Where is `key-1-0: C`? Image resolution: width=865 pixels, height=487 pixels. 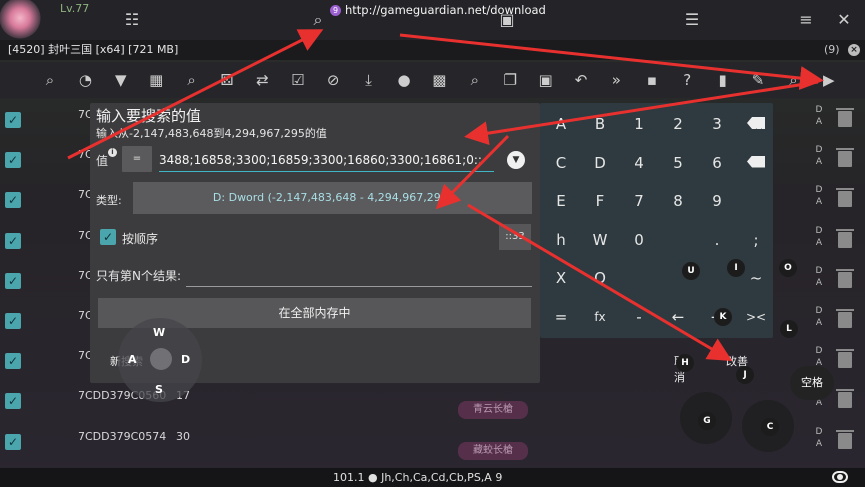 key-1-0: C is located at coordinates (561, 163).